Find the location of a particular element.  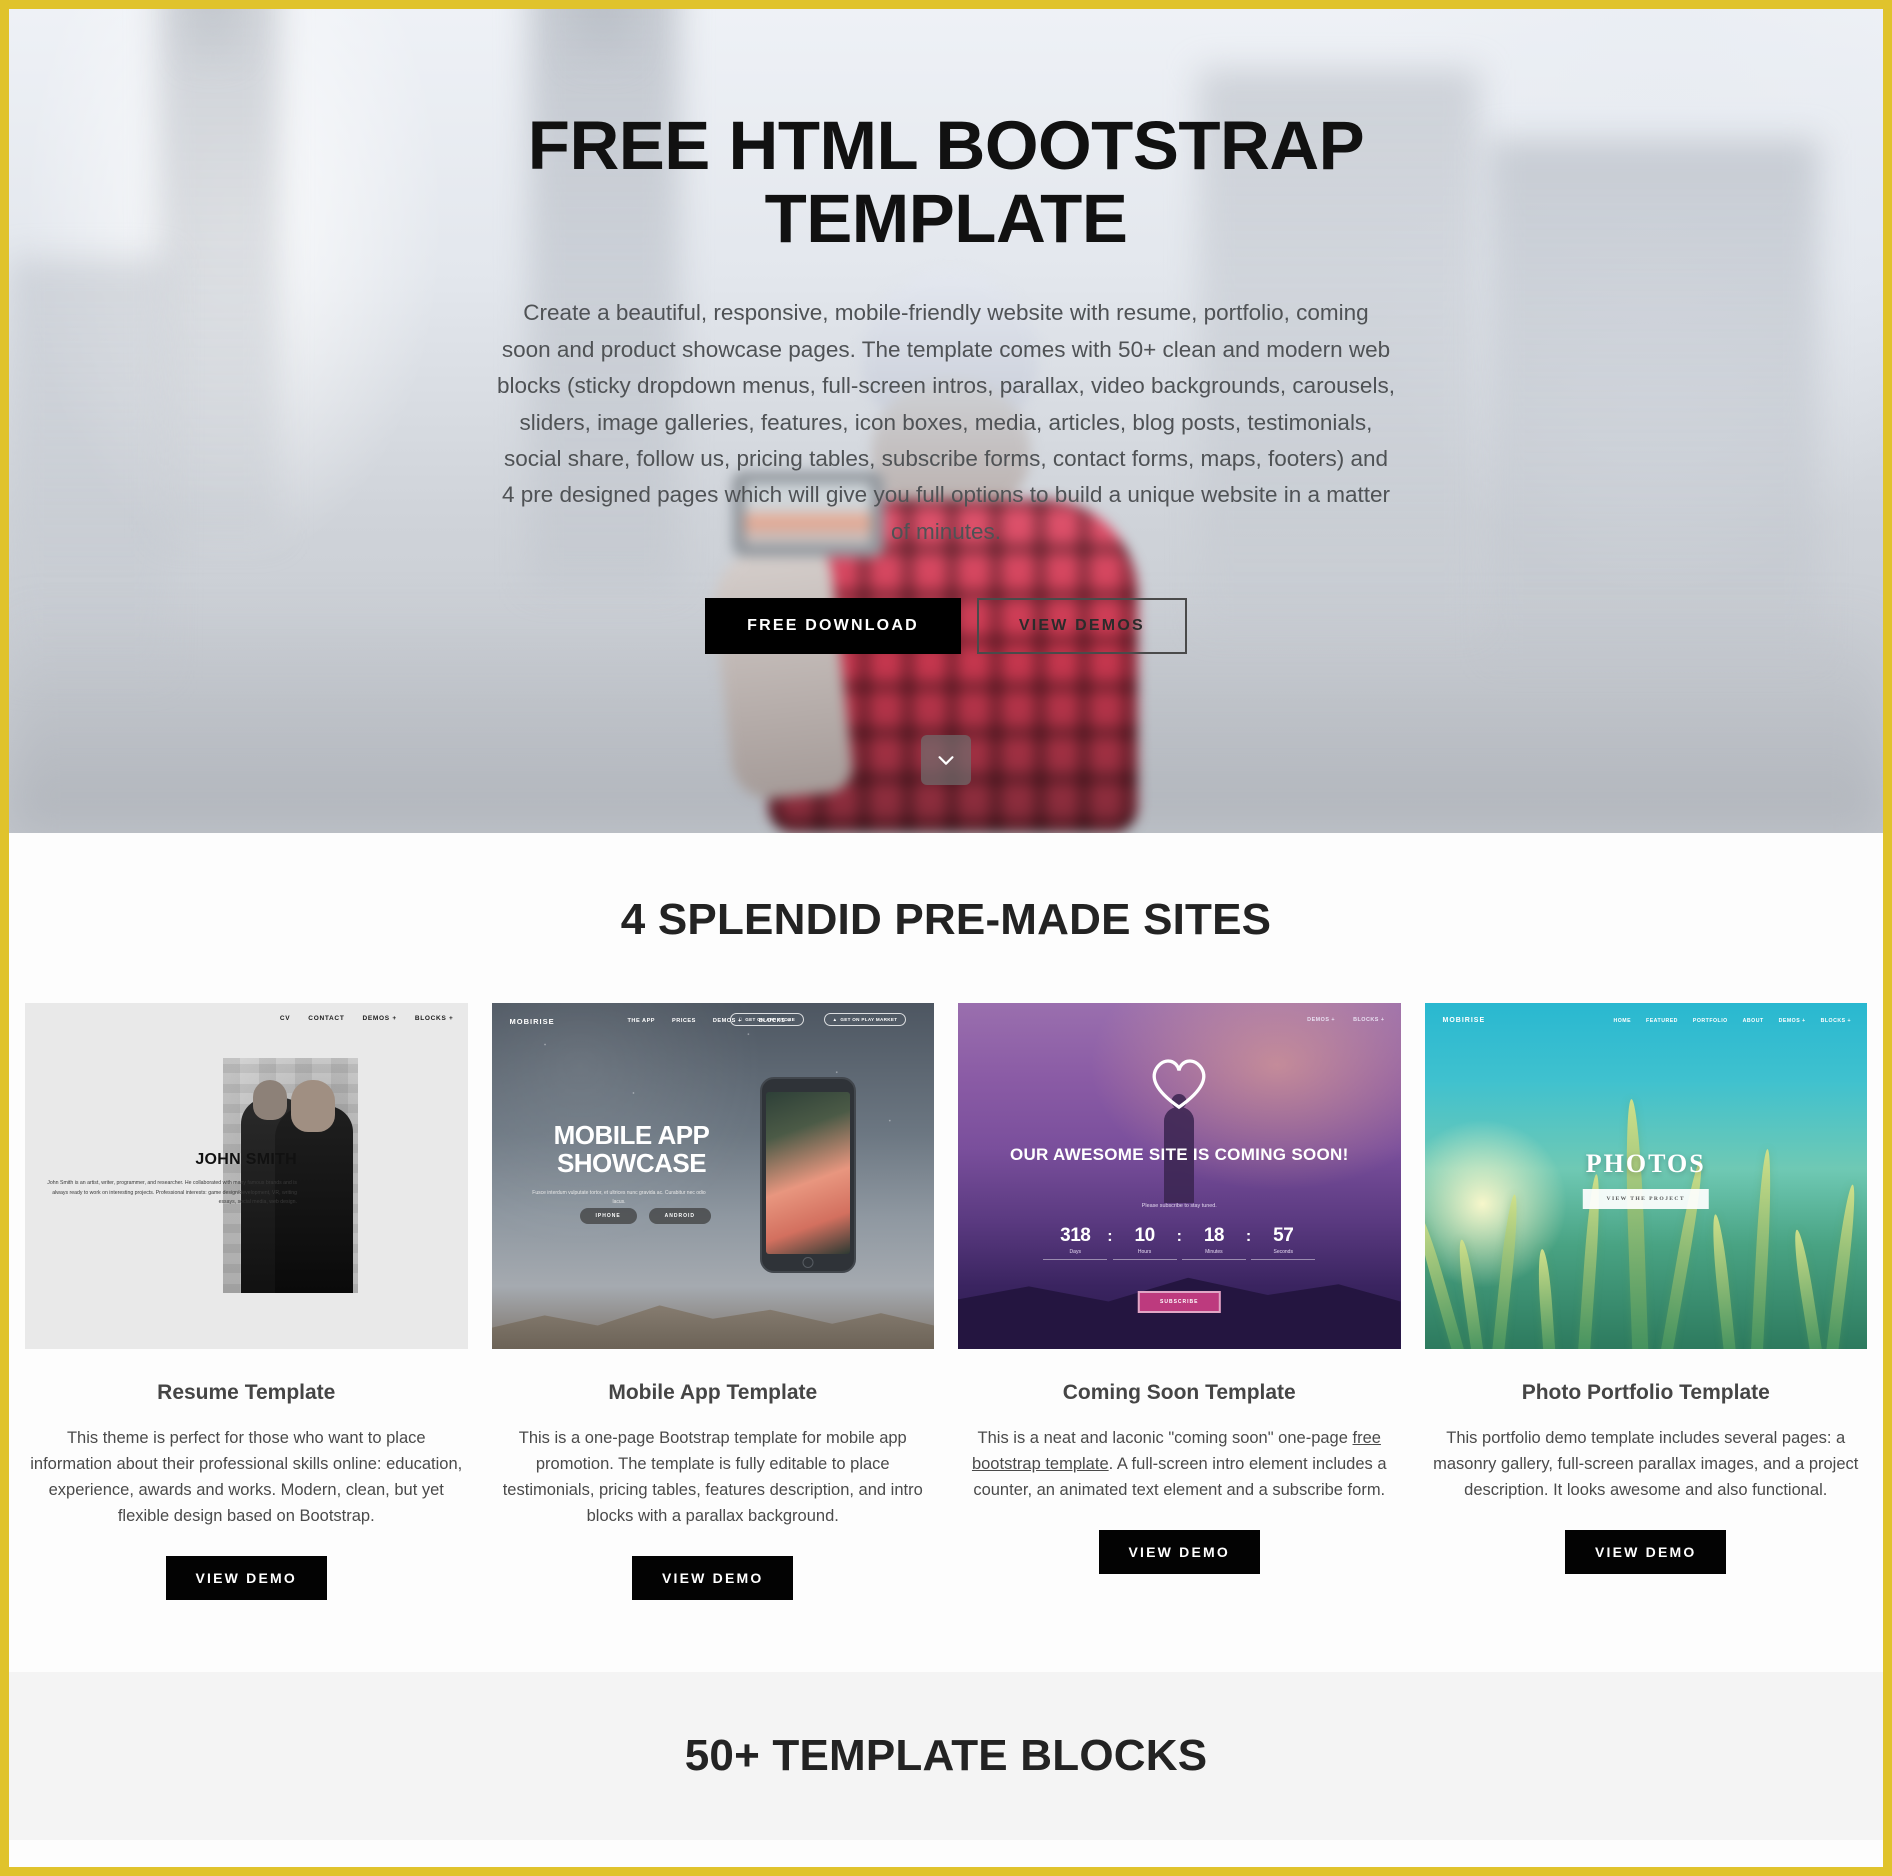

countdown-value: 10 is located at coordinates (1145, 1235).